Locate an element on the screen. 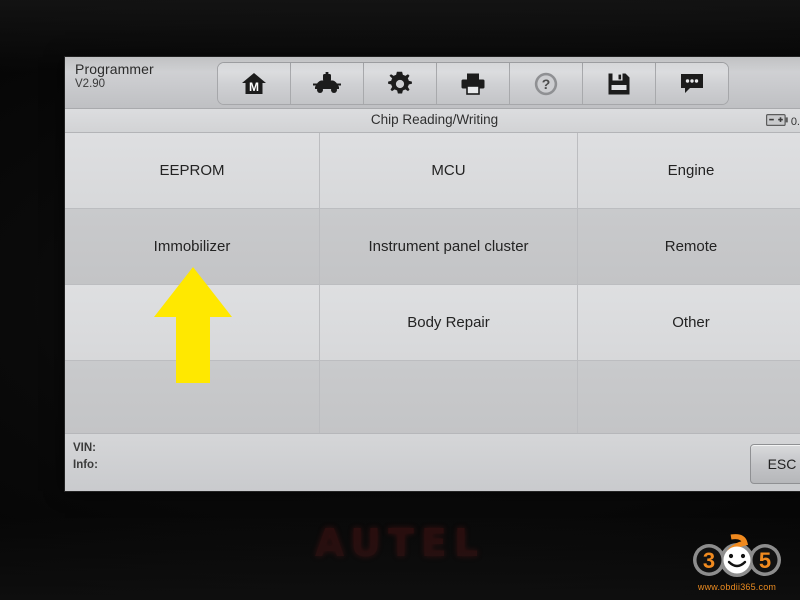 The width and height of the screenshot is (800, 600). esc-button: ESC is located at coordinates (775, 464).